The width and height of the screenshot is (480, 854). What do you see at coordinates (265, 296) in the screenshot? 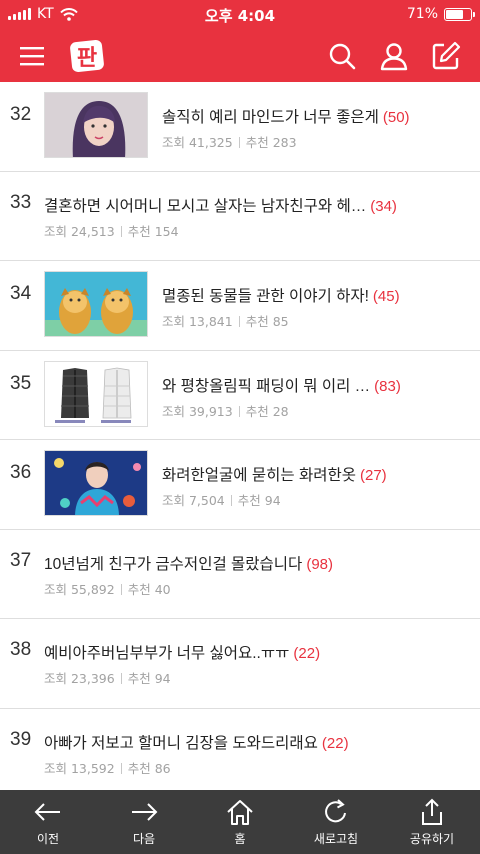
I see `post-title-text: 멸종된 동물들 관한 이야기 하자!` at bounding box center [265, 296].